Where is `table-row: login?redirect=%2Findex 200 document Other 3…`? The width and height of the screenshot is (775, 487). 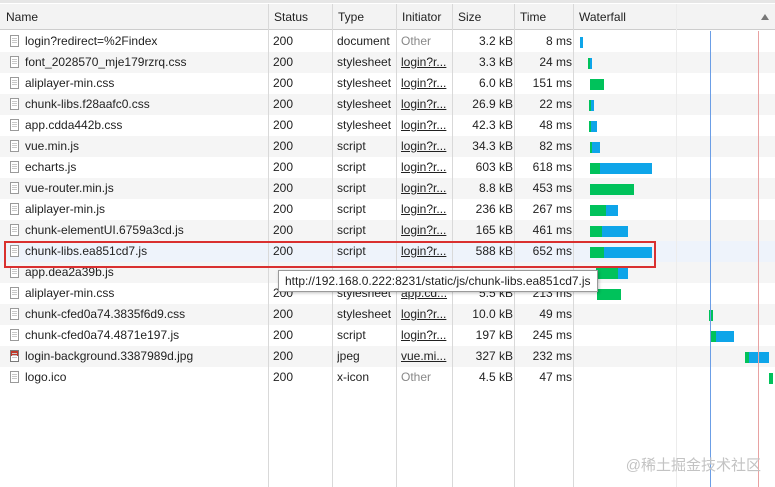
table-row: login?redirect=%2Findex 200 document Other 3… is located at coordinates (387, 41).